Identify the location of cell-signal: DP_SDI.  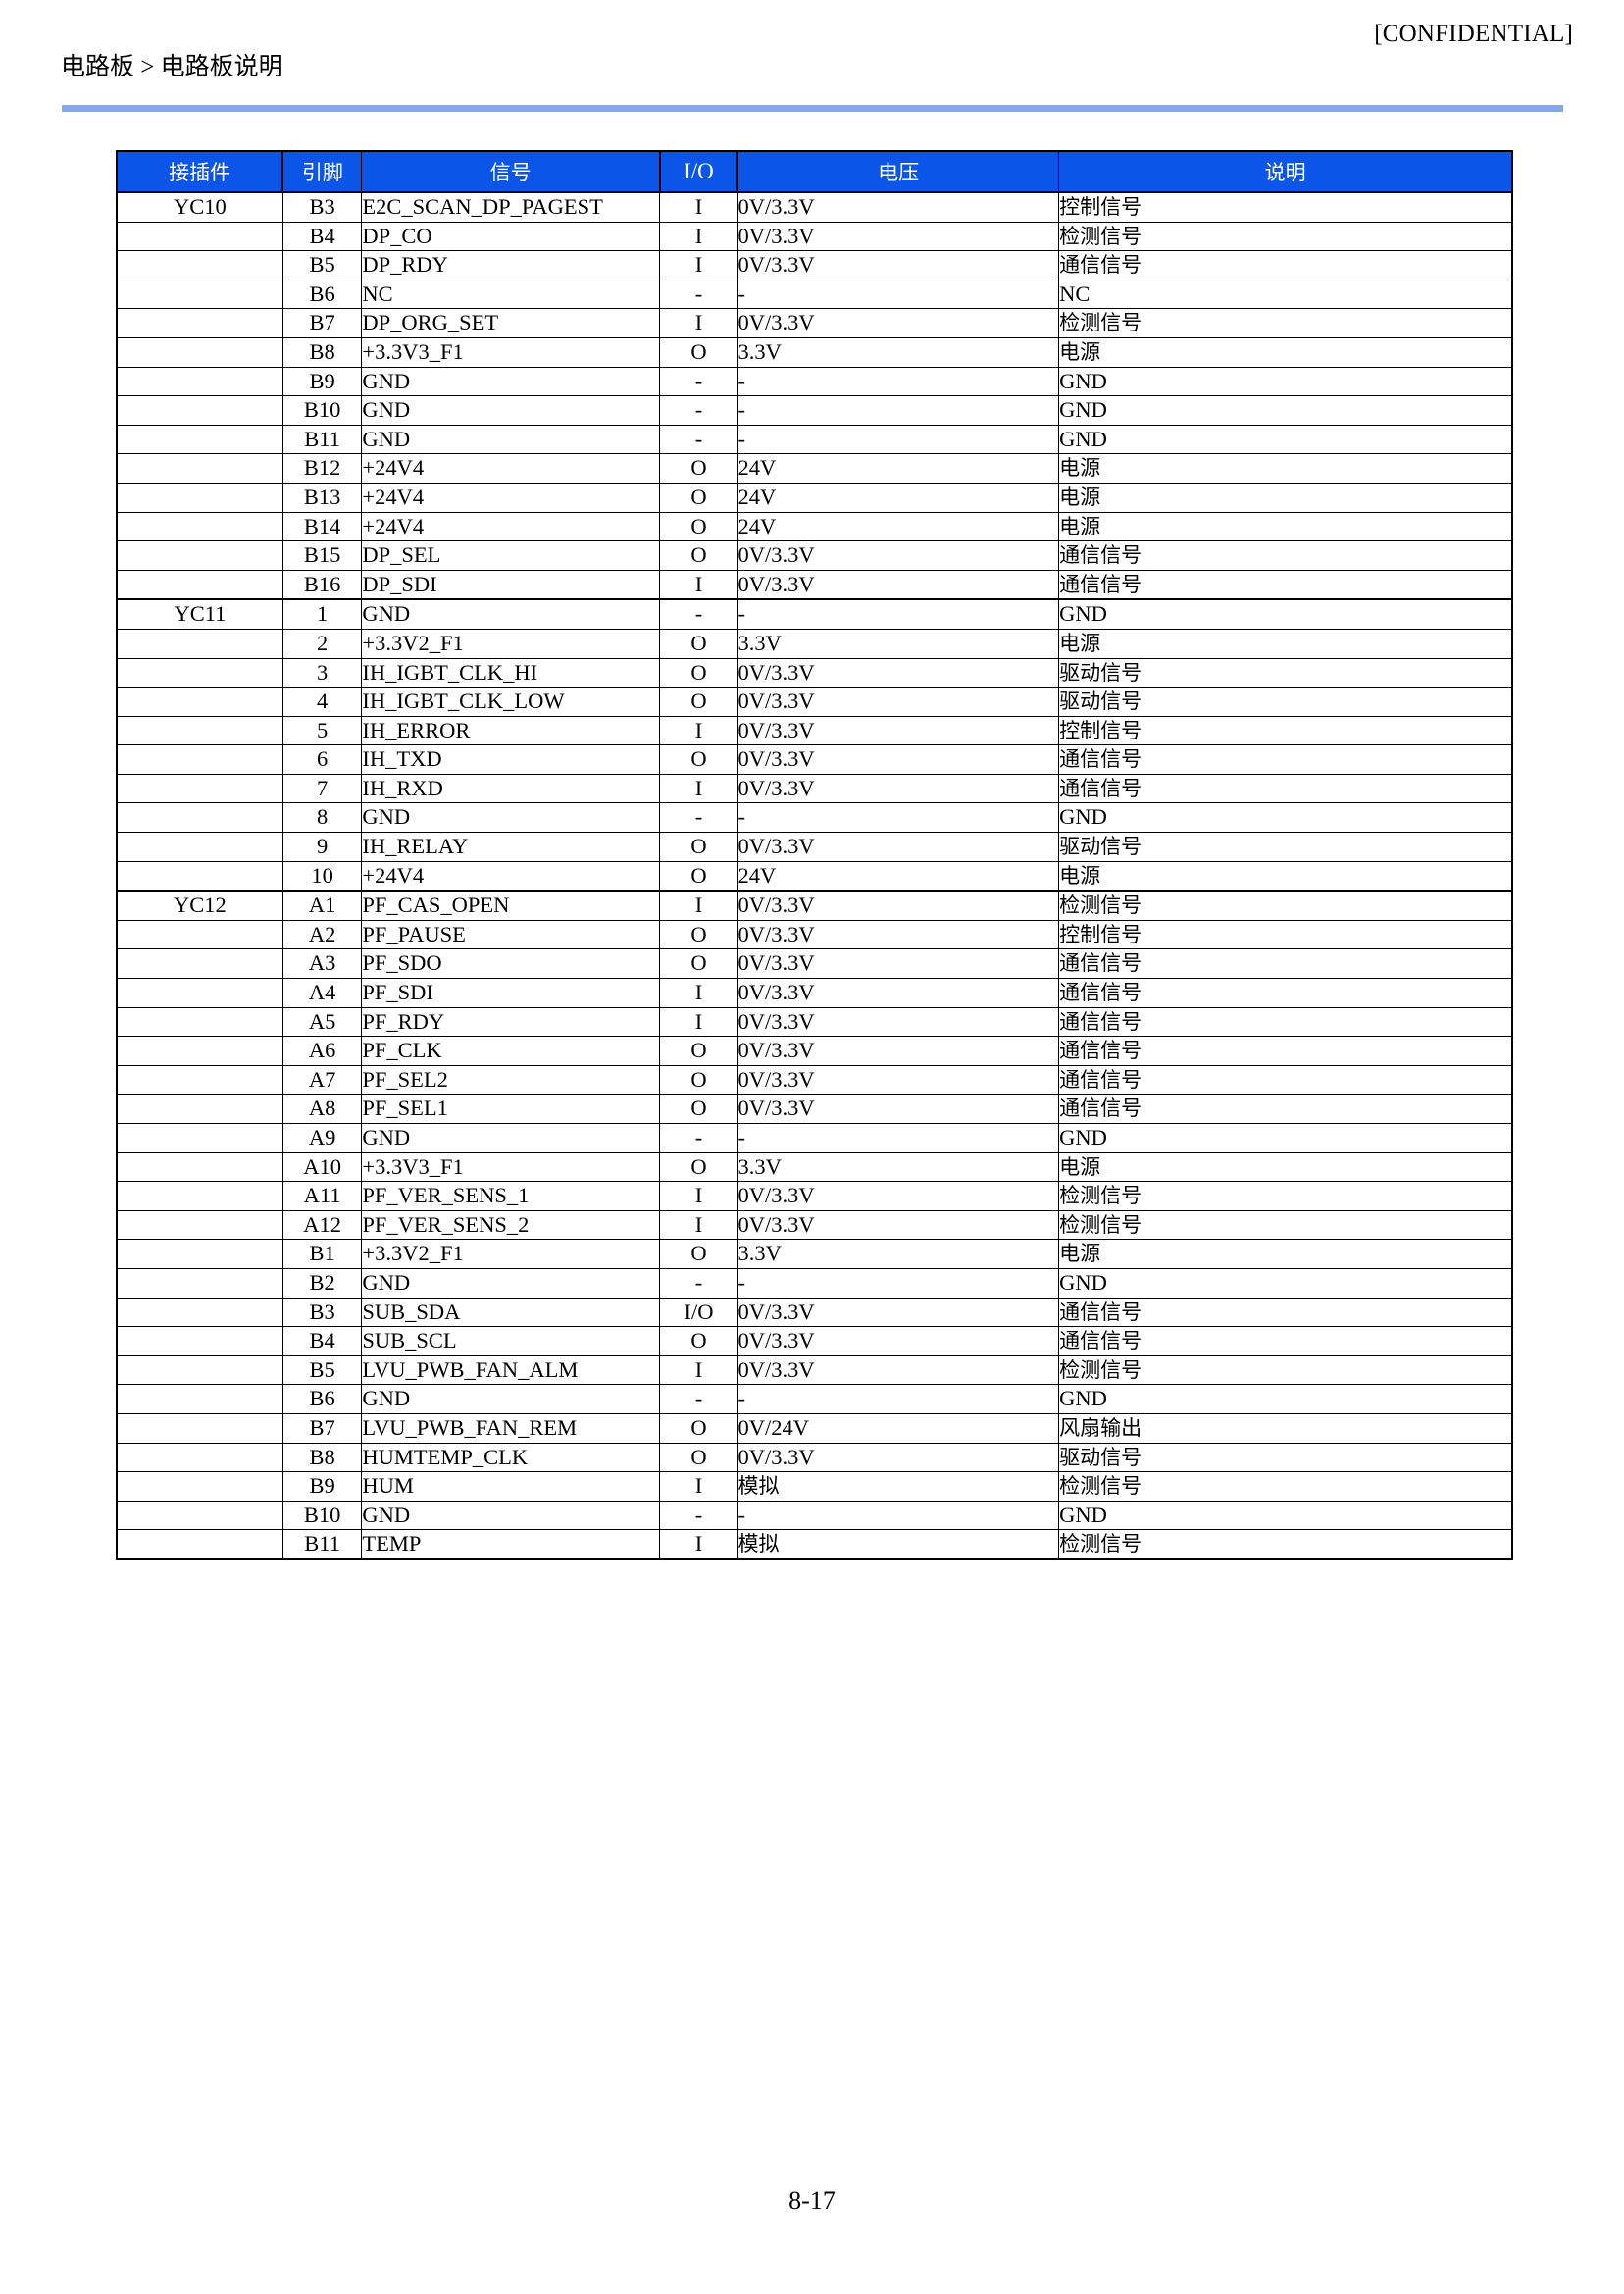
(511, 584).